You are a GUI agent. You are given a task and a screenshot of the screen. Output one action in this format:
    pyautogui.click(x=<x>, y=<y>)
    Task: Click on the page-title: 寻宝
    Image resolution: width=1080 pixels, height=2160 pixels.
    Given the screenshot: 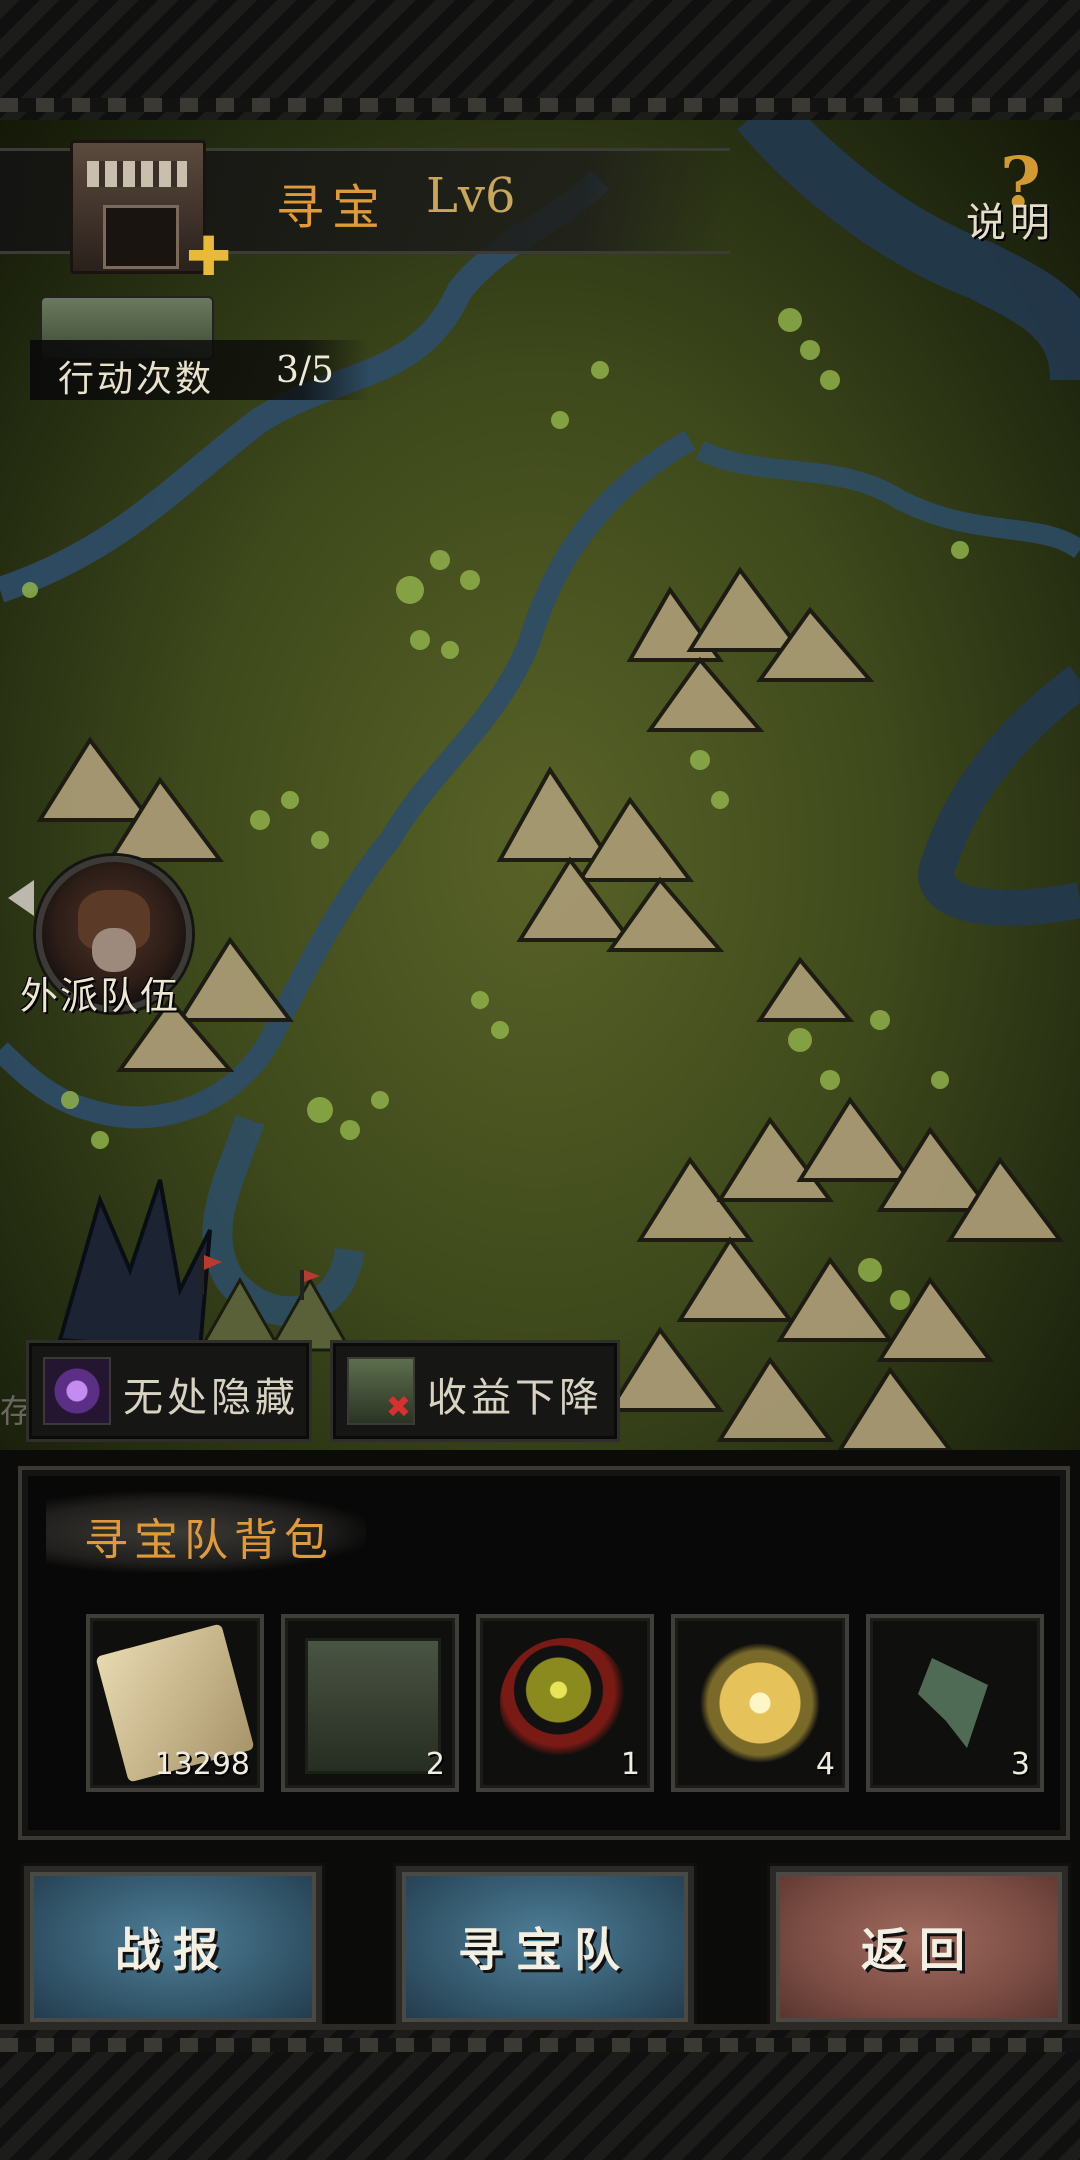 What is the action you would take?
    pyautogui.click(x=332, y=208)
    